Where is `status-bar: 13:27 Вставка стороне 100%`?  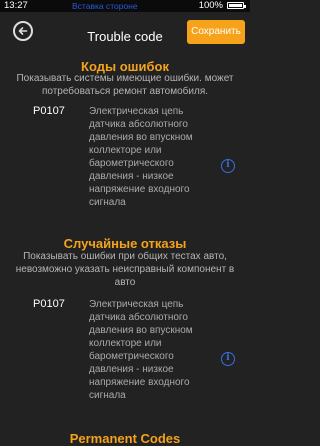 status-bar: 13:27 Вставка стороне 100% is located at coordinates (125, 6).